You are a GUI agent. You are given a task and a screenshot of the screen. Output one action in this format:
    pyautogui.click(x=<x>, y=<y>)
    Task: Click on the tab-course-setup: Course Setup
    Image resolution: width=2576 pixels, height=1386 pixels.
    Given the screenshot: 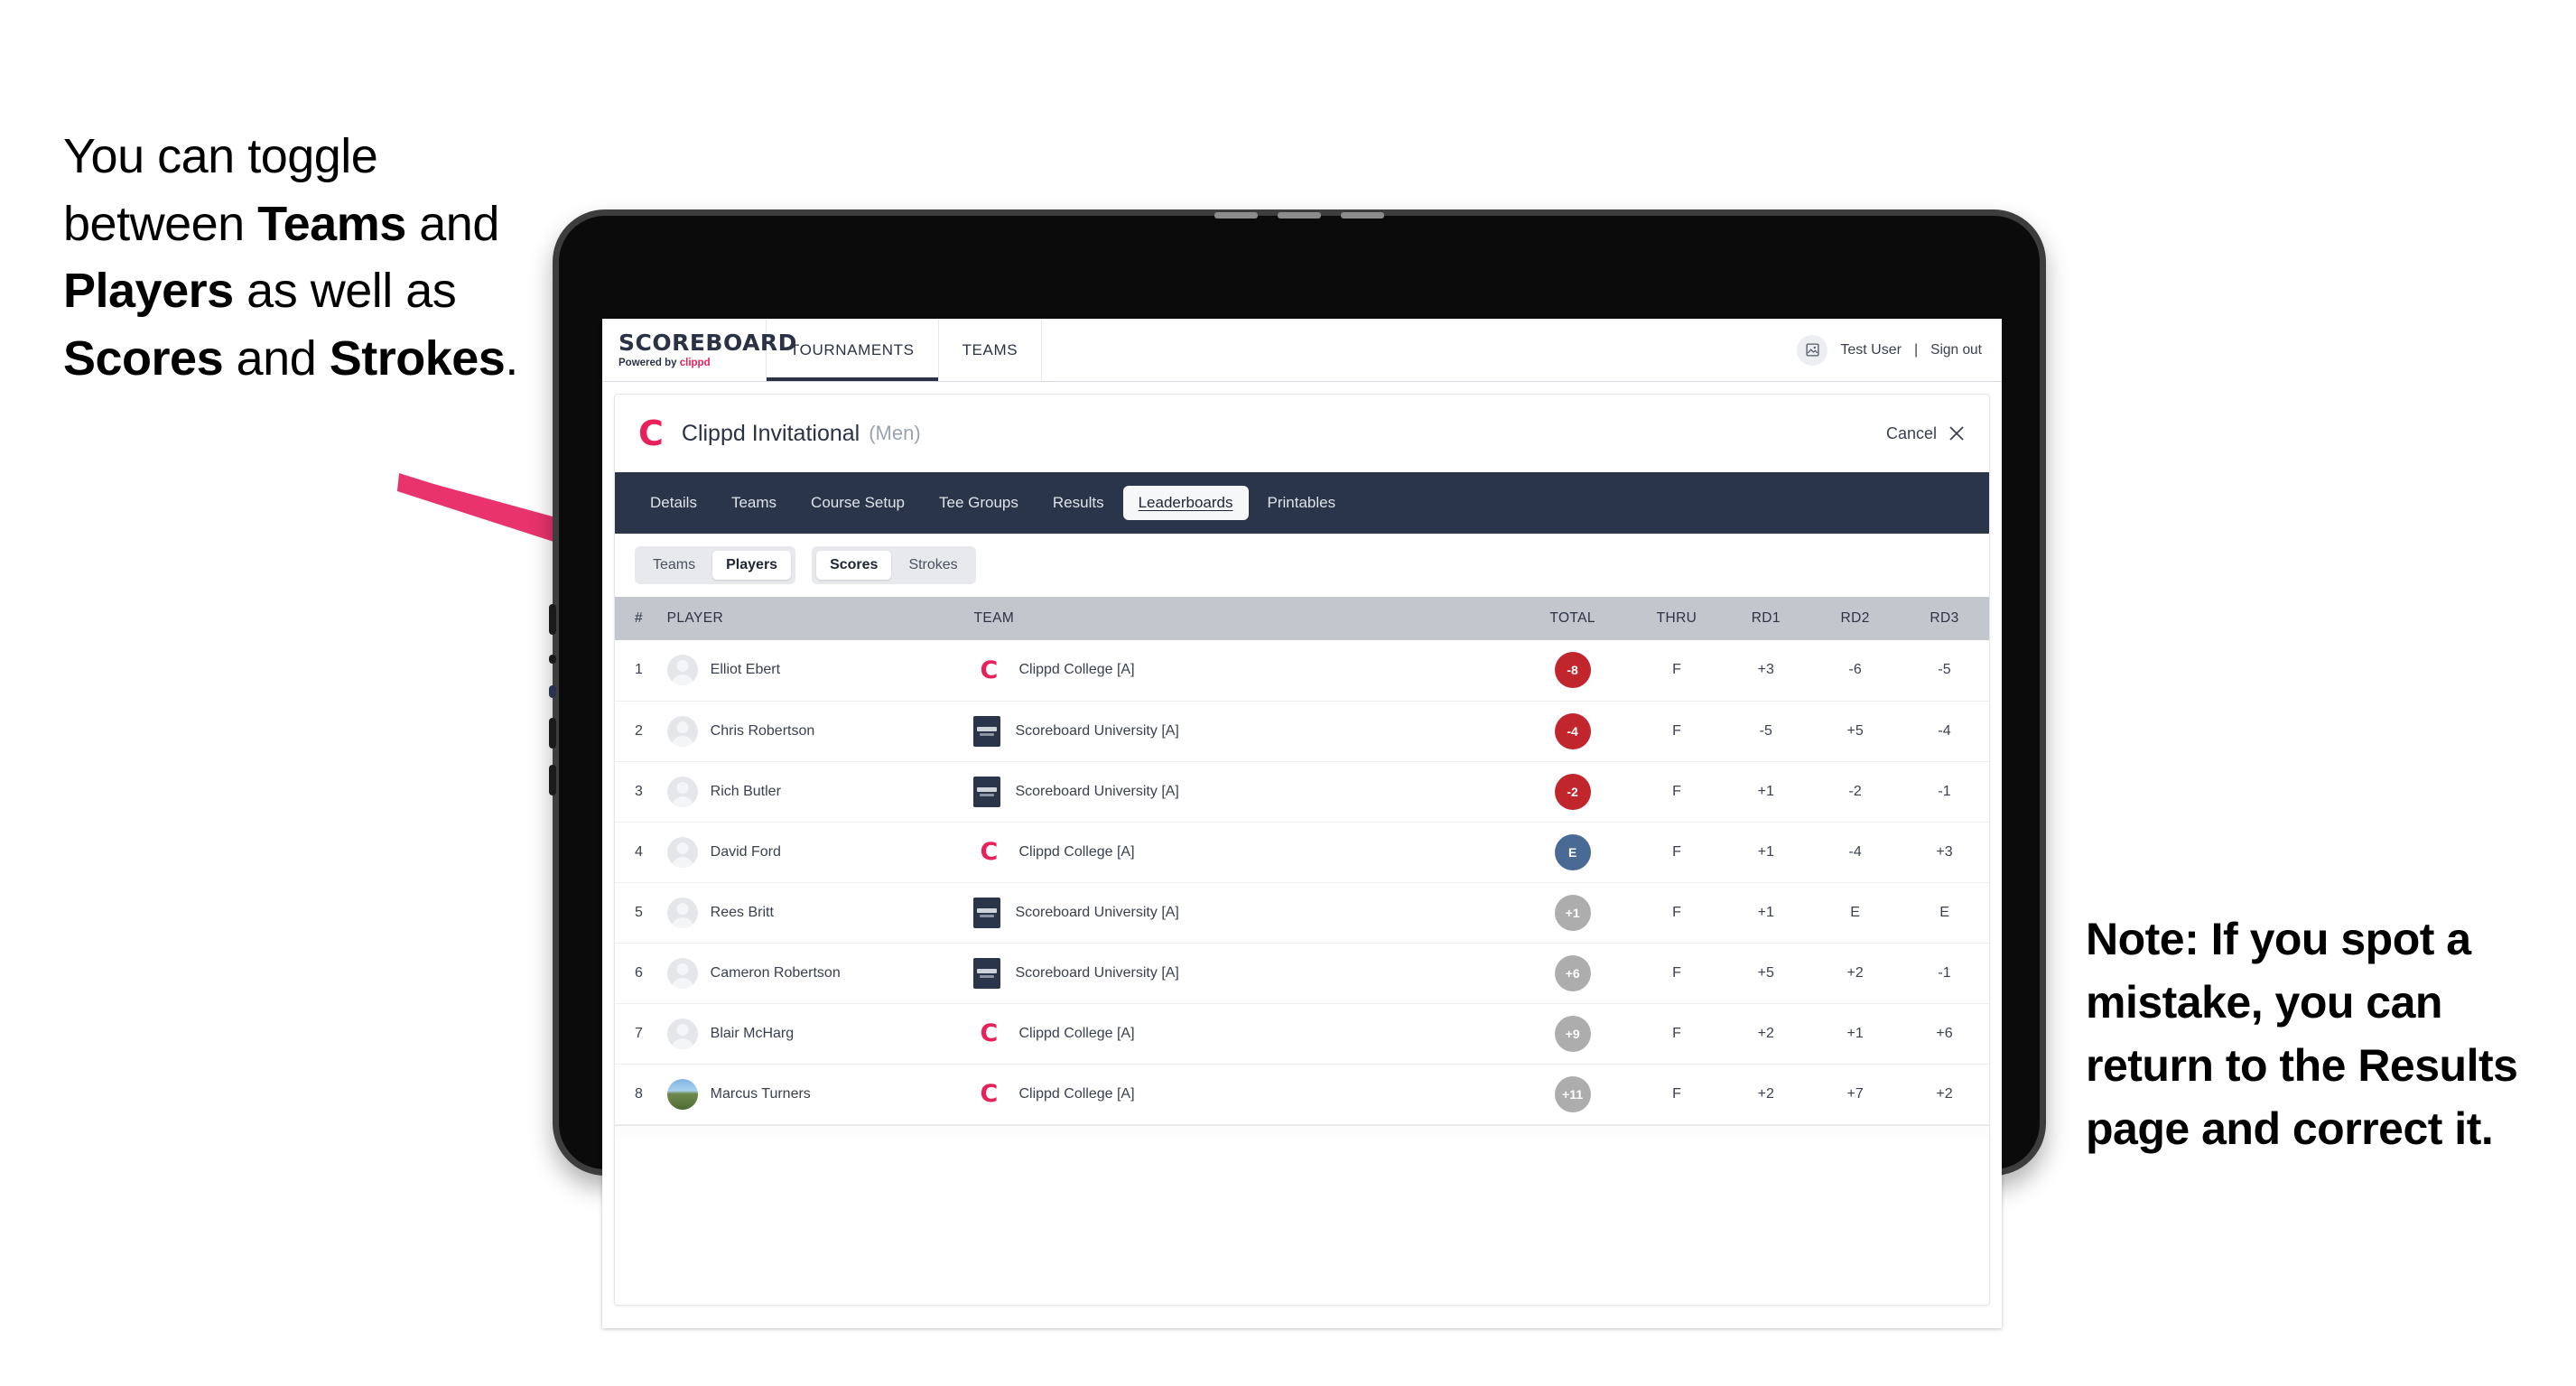 What is the action you would take?
    pyautogui.click(x=857, y=503)
    